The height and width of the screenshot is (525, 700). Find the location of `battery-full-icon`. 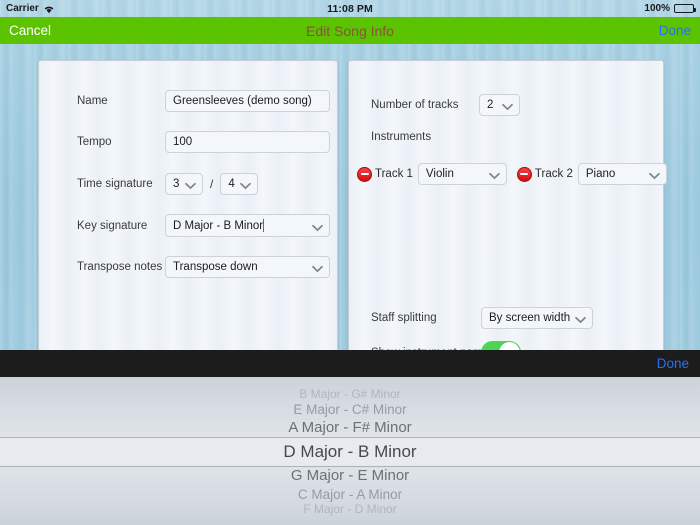

battery-full-icon is located at coordinates (685, 8).